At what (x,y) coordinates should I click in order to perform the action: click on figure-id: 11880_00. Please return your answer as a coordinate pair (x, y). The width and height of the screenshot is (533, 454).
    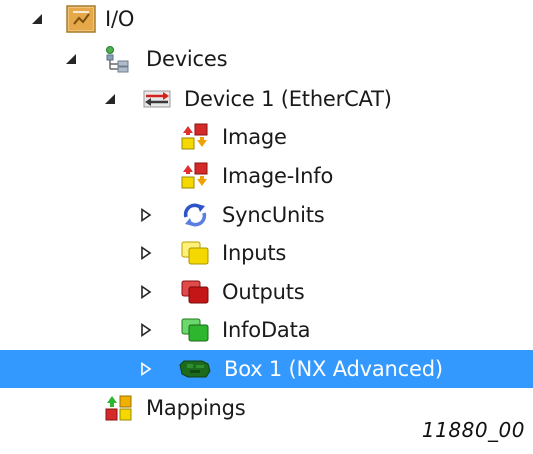
    Looking at the image, I should click on (473, 430).